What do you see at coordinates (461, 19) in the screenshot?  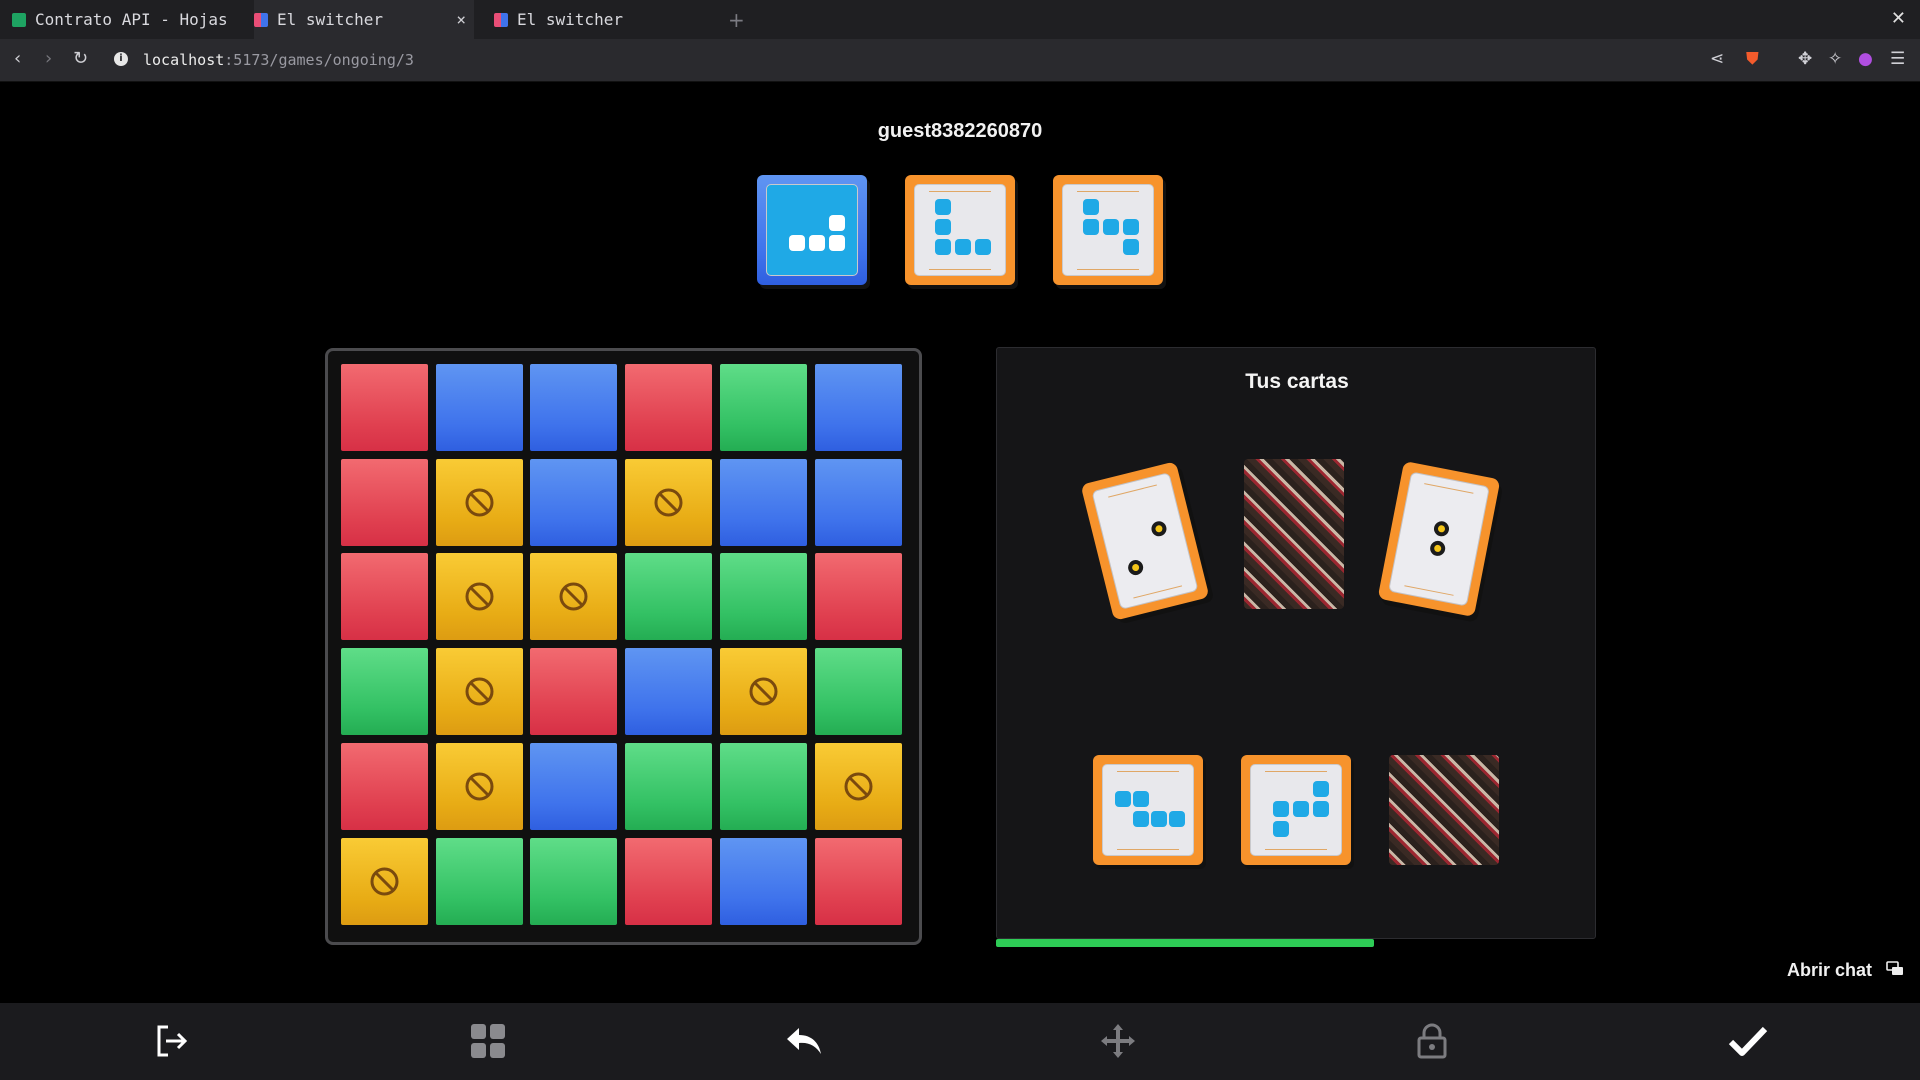 I see `close-tab-icon: ×` at bounding box center [461, 19].